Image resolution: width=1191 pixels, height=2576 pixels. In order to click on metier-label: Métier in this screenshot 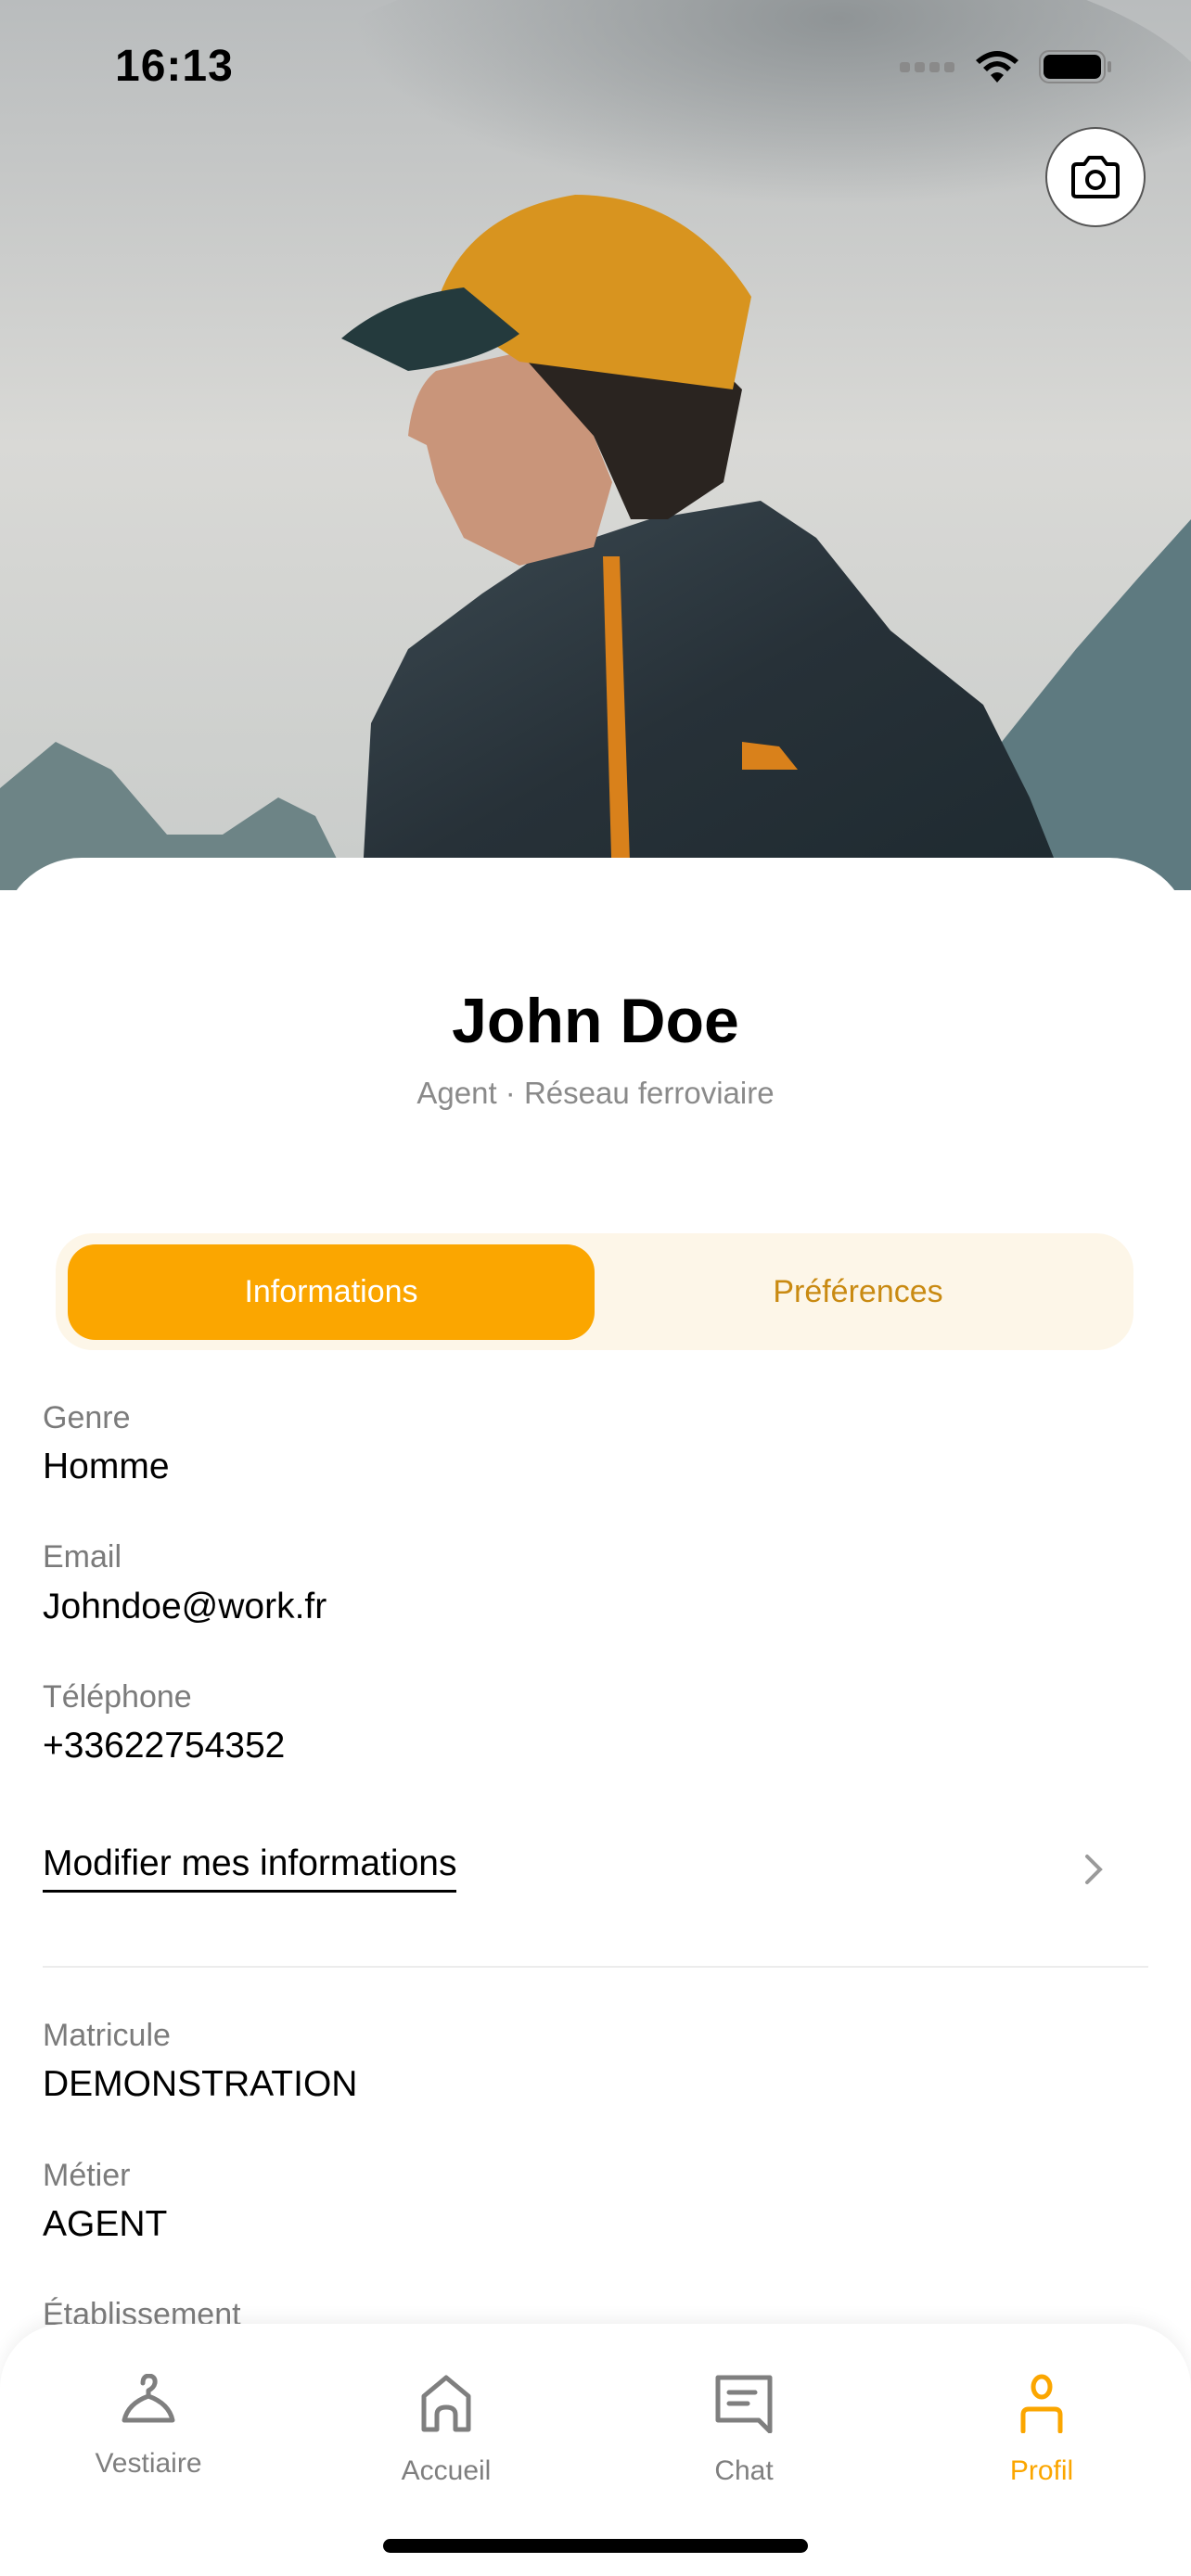, I will do `click(87, 2176)`.